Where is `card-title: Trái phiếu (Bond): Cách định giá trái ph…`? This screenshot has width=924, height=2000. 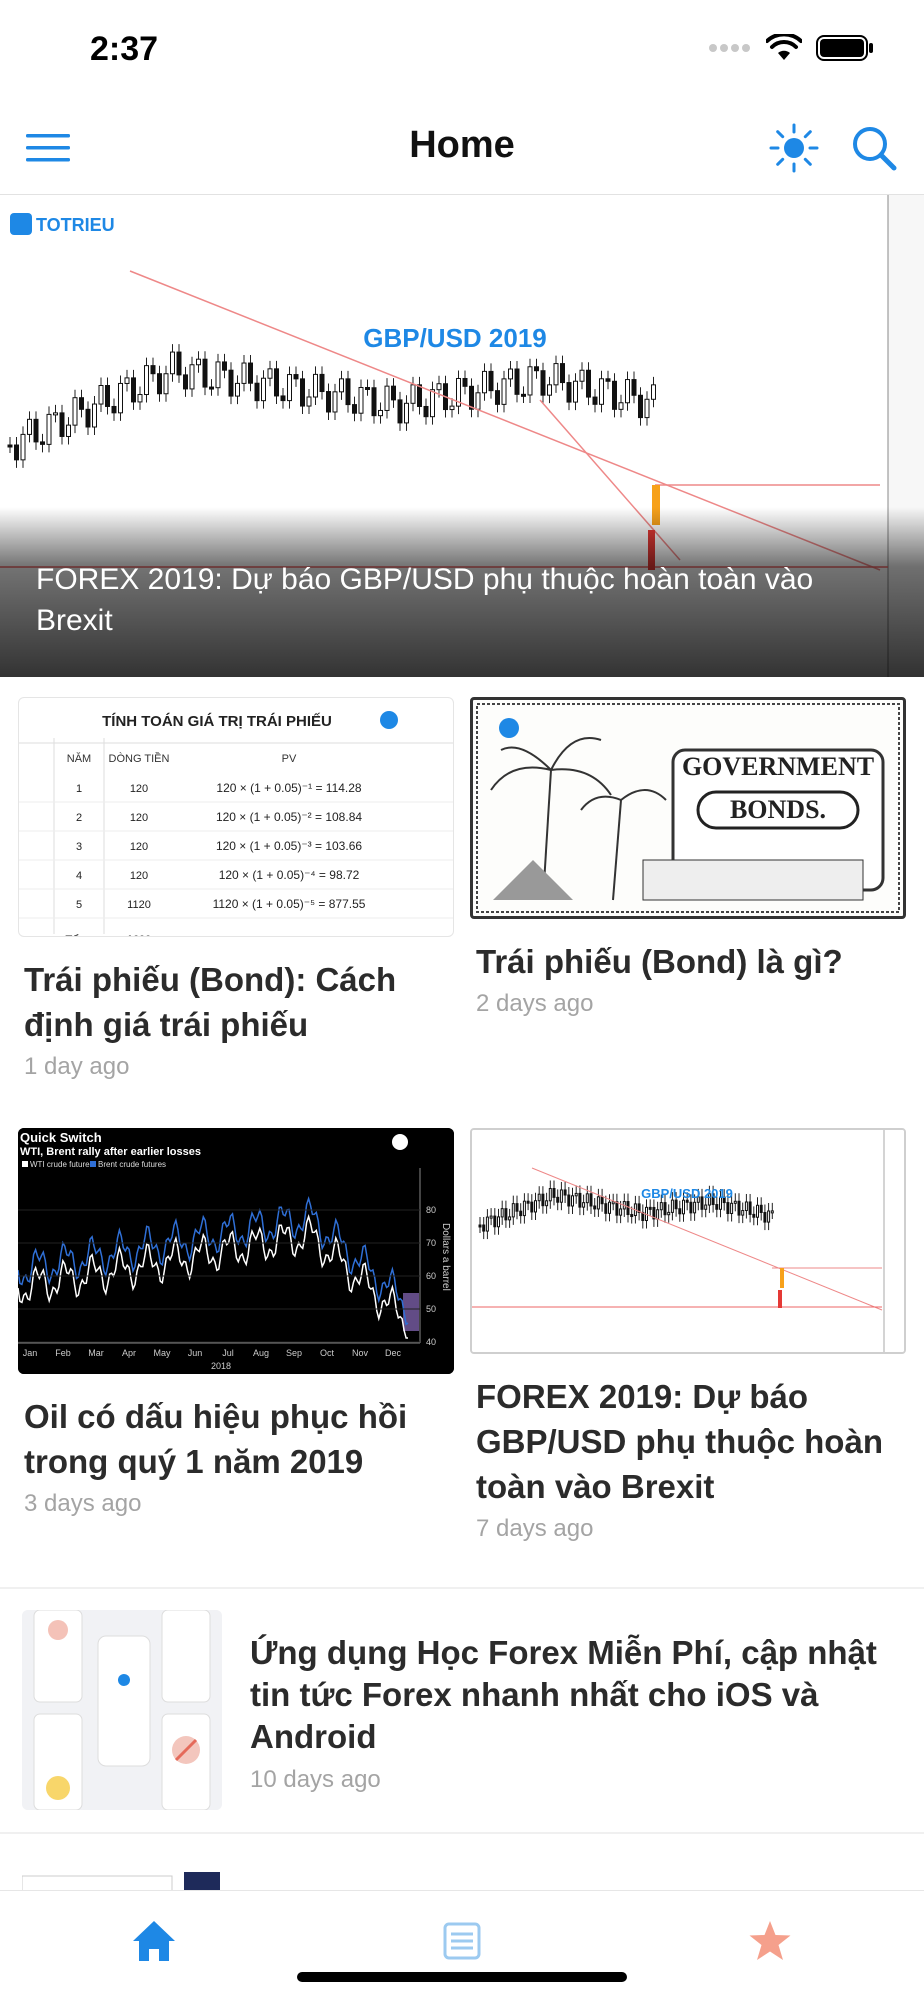
card-title: Trái phiếu (Bond): Cách định giá trái ph… is located at coordinates (210, 1002).